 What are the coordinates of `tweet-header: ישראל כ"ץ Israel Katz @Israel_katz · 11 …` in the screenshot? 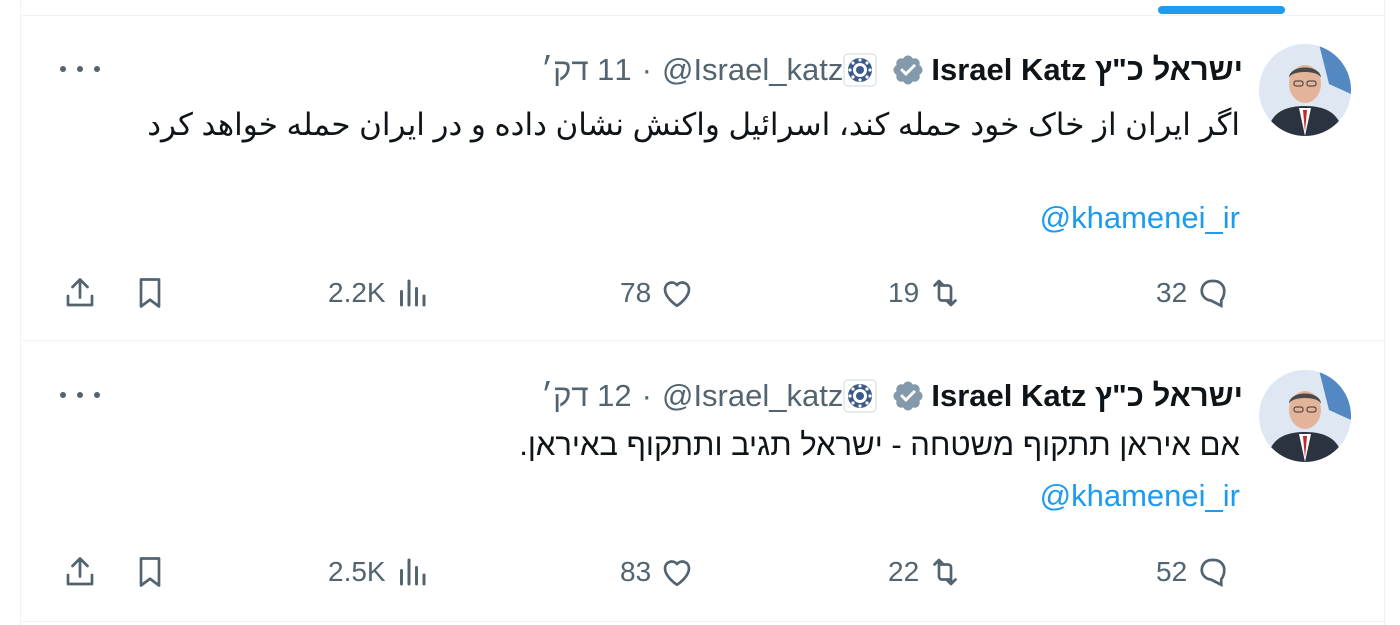 It's located at (892, 70).